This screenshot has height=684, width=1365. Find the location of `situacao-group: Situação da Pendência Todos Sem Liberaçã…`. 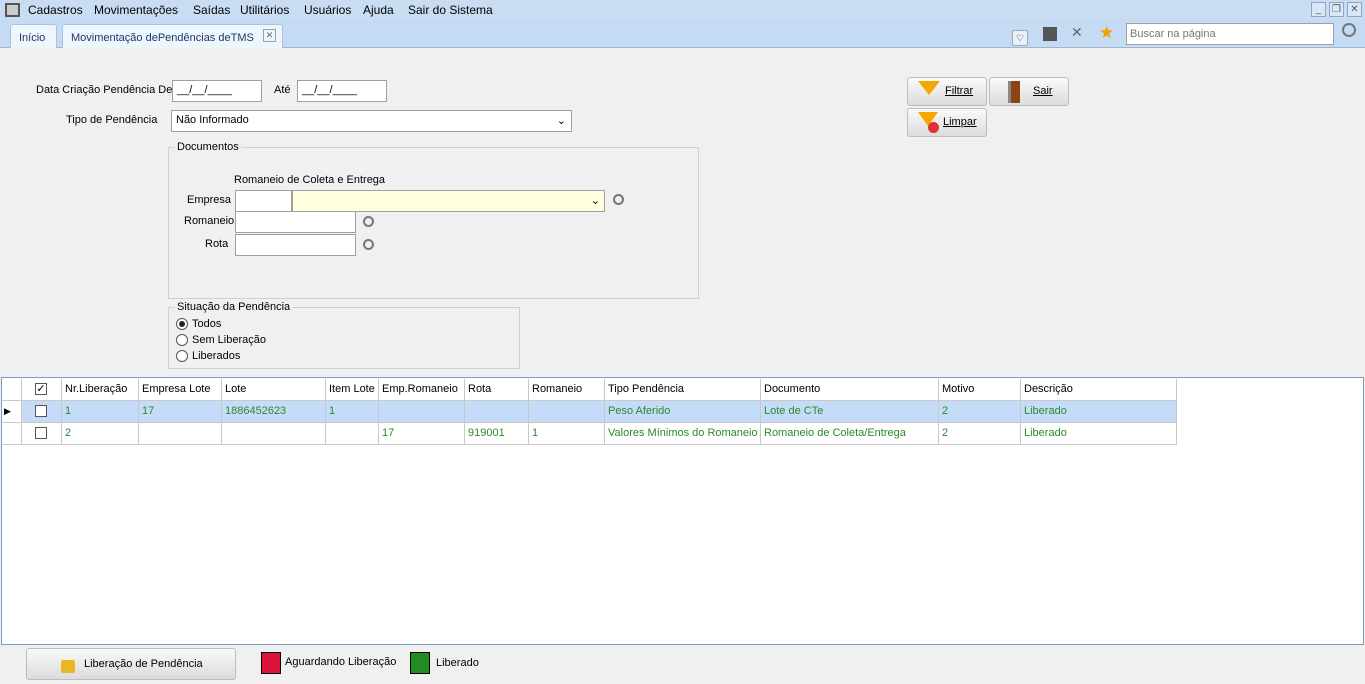

situacao-group: Situação da Pendência Todos Sem Liberaçã… is located at coordinates (344, 335).